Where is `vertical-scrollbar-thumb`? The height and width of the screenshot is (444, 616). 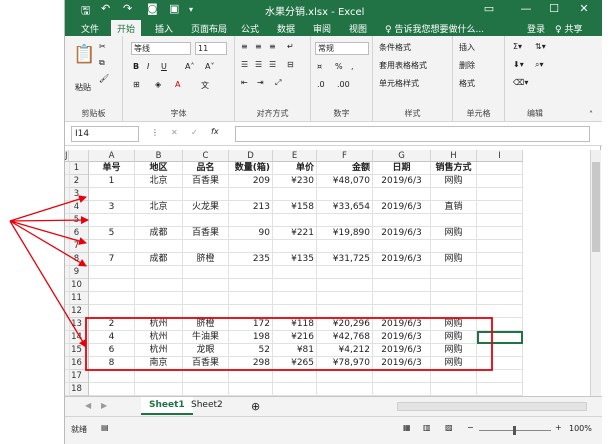 vertical-scrollbar-thumb is located at coordinates (596, 207).